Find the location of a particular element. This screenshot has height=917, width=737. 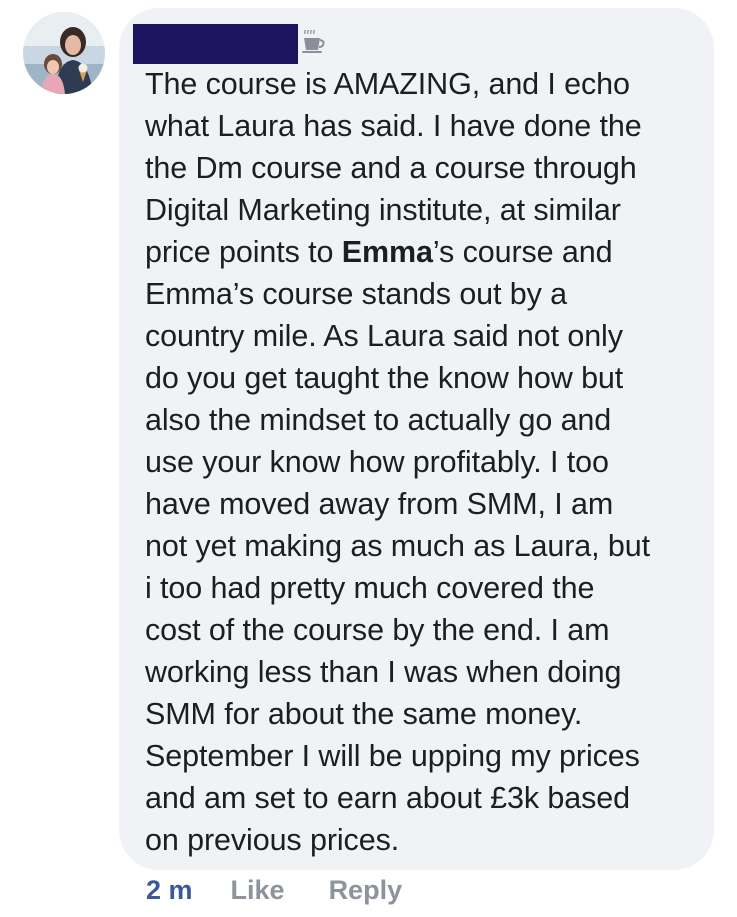

comment-line: use your know how profitably. I too is located at coordinates (377, 462).